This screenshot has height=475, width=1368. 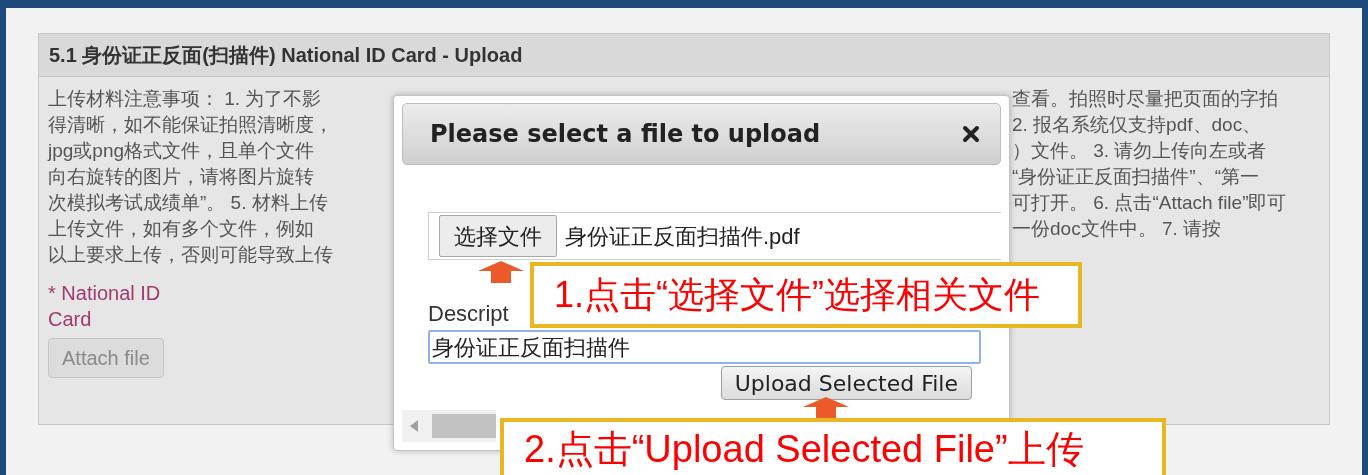 What do you see at coordinates (414, 426) in the screenshot?
I see `scroll-left-icon` at bounding box center [414, 426].